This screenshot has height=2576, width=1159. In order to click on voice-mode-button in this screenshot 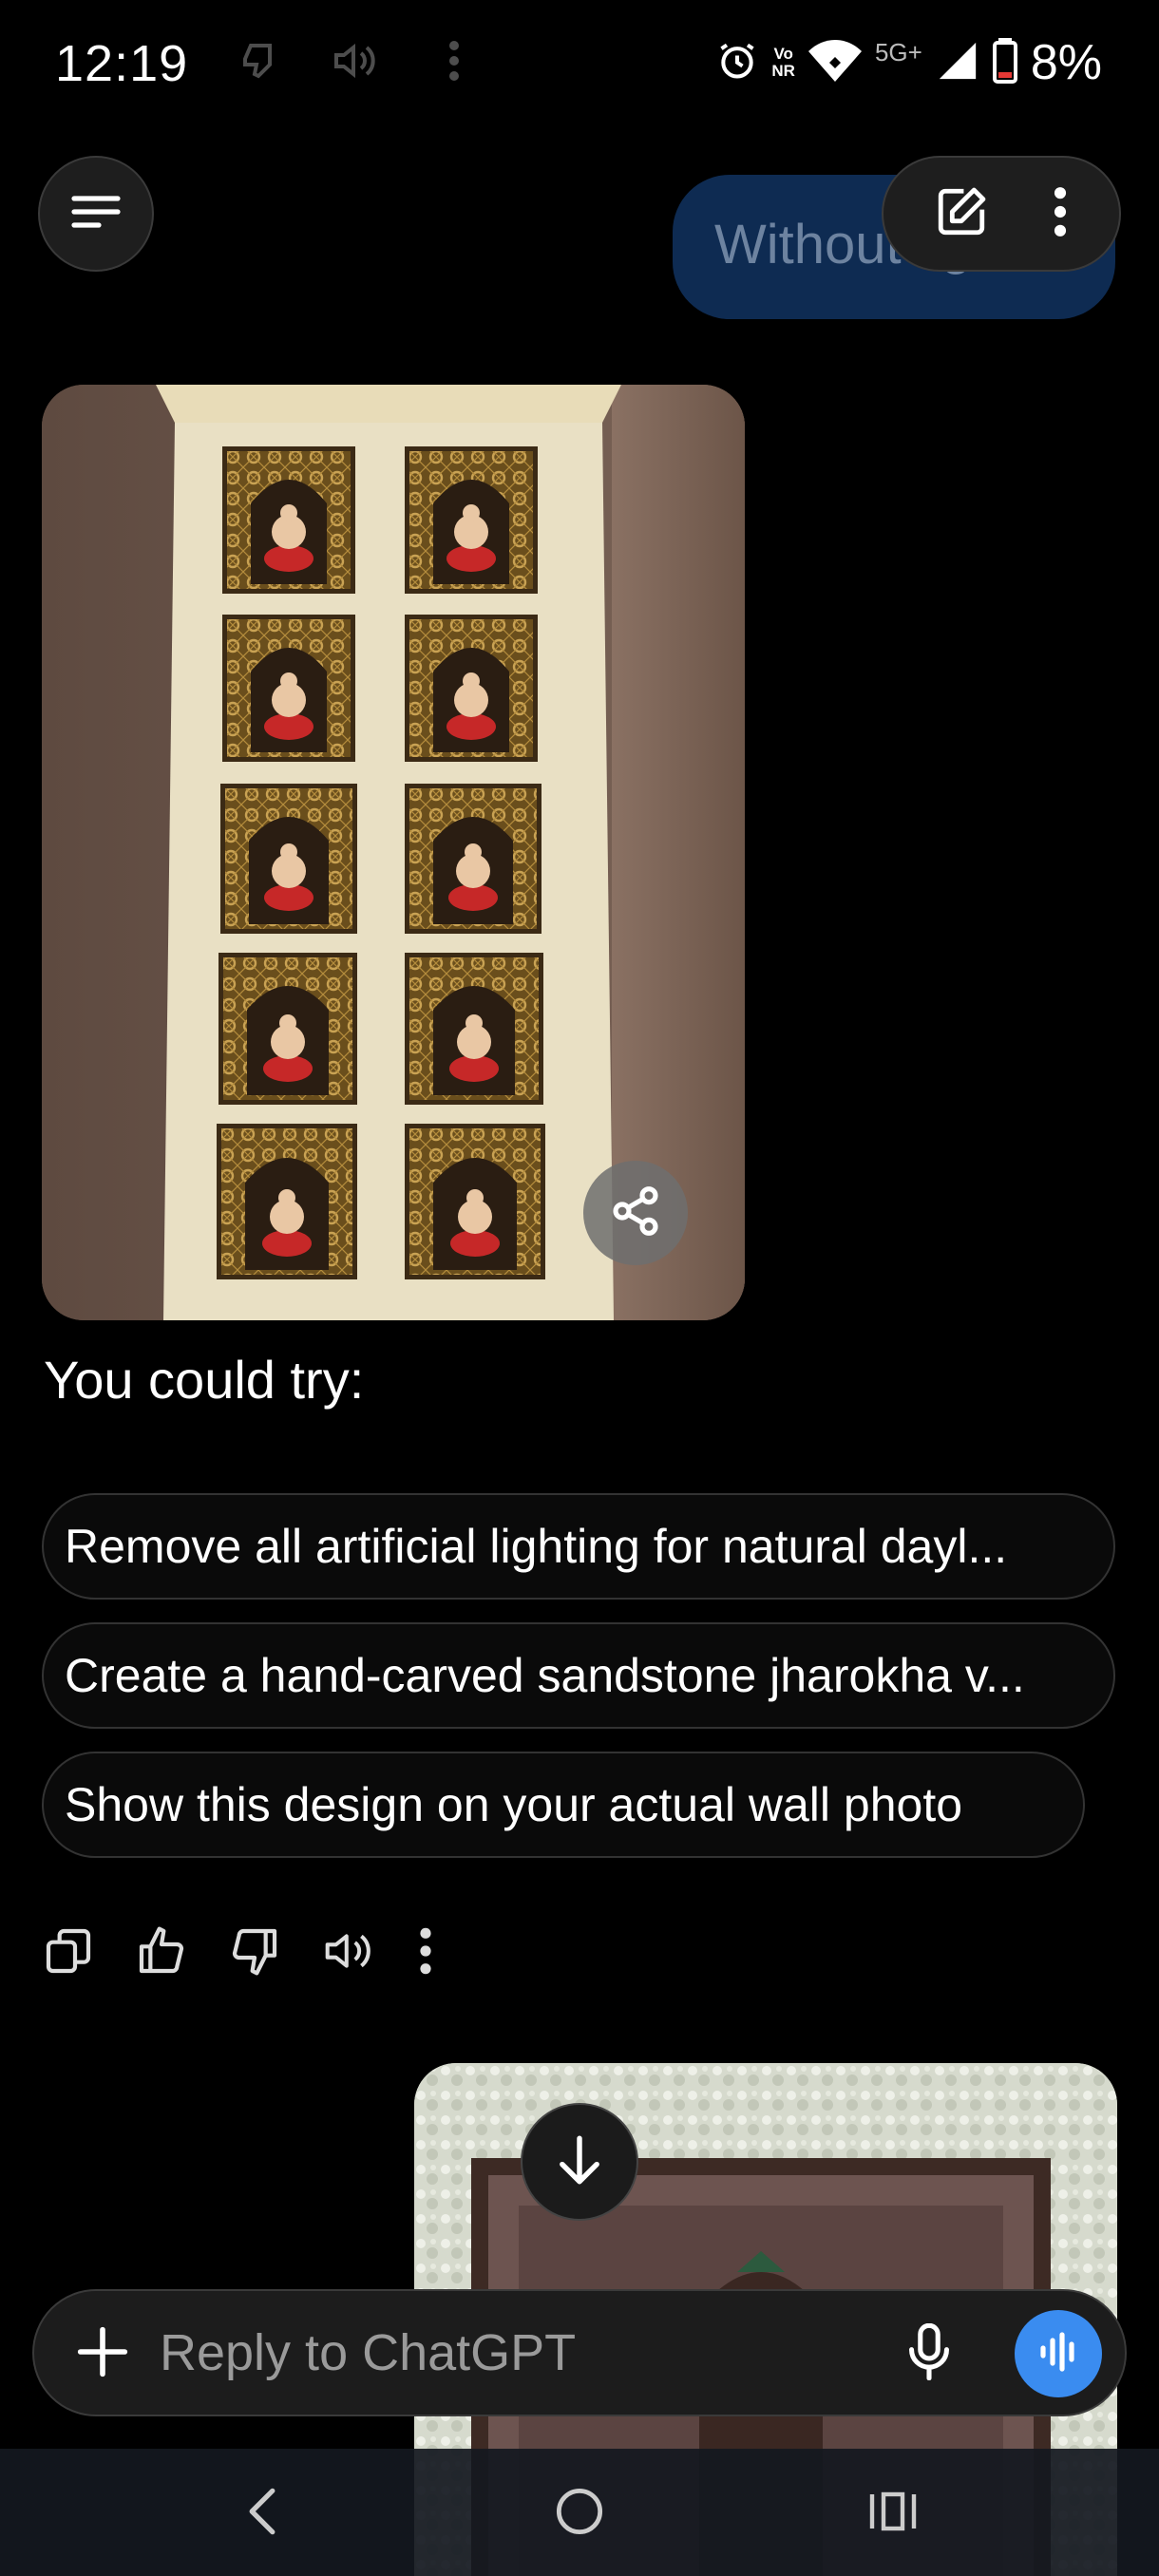, I will do `click(1058, 2353)`.